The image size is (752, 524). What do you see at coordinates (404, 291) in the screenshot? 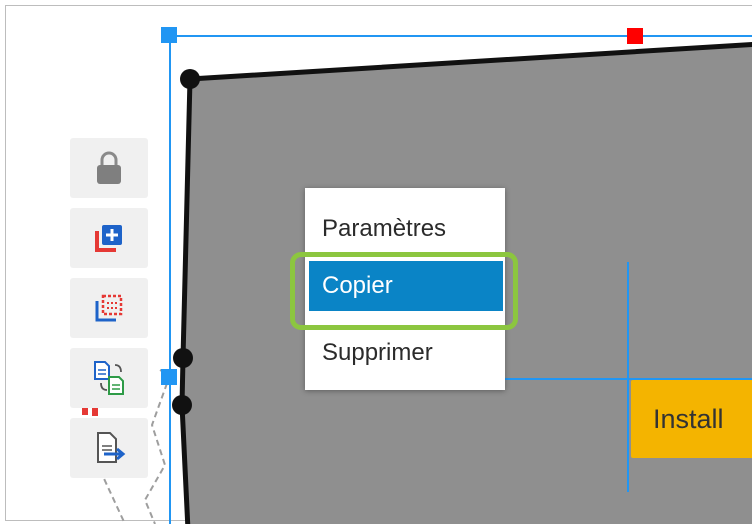
I see `copy-highlight-outline` at bounding box center [404, 291].